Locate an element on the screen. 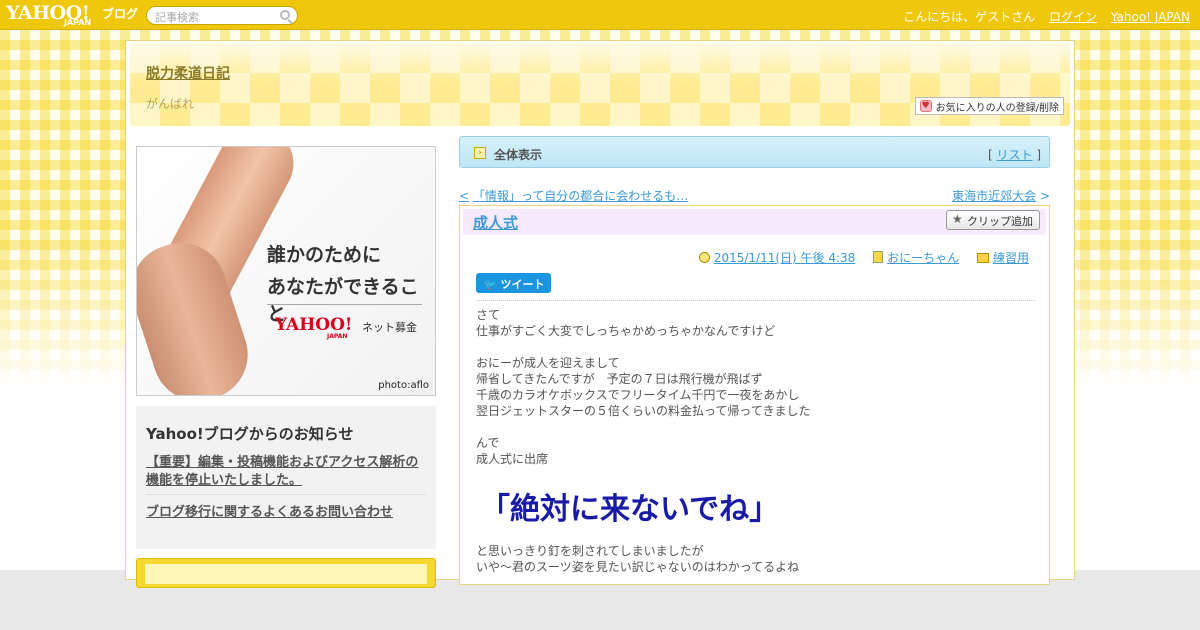 This screenshot has width=1200, height=630. article-title: 成人式 is located at coordinates (495, 222).